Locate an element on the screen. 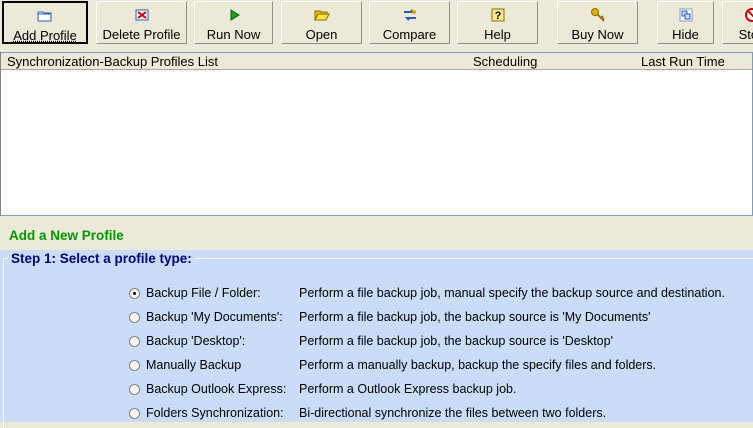 The image size is (753, 428). step-title: Step 1: Select a profile type: is located at coordinates (101, 258).